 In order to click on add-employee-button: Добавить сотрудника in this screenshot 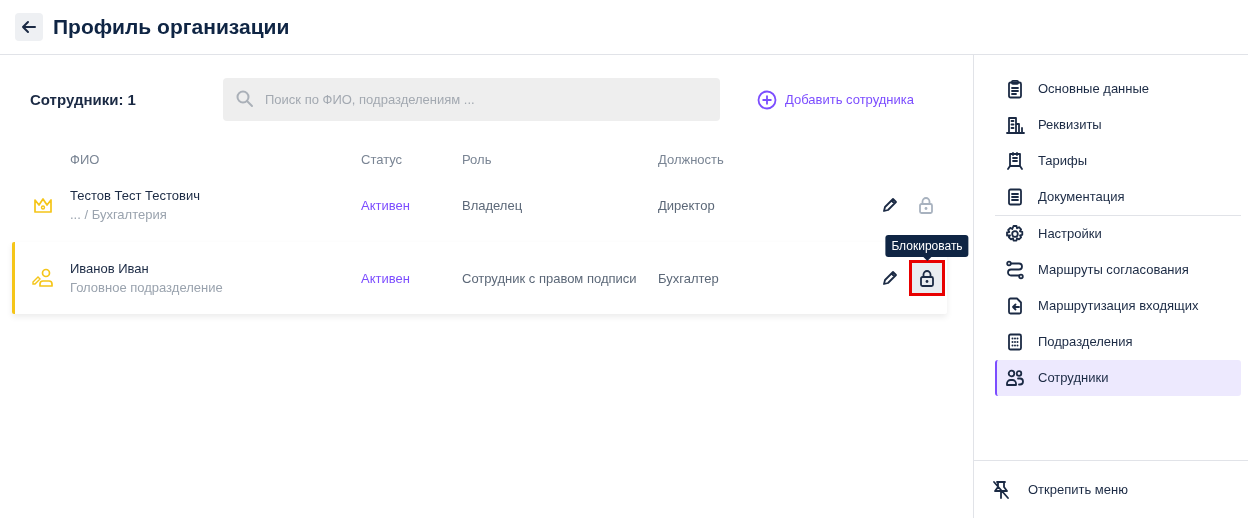, I will do `click(835, 99)`.